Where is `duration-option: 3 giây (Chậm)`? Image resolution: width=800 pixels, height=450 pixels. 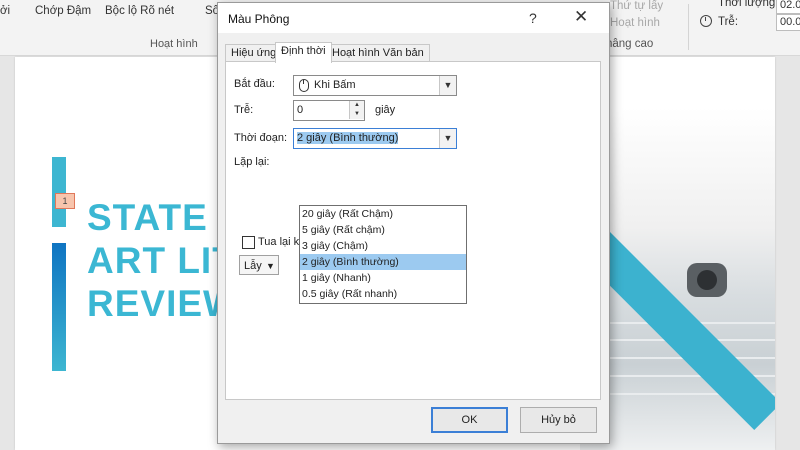 duration-option: 3 giây (Chậm) is located at coordinates (383, 246).